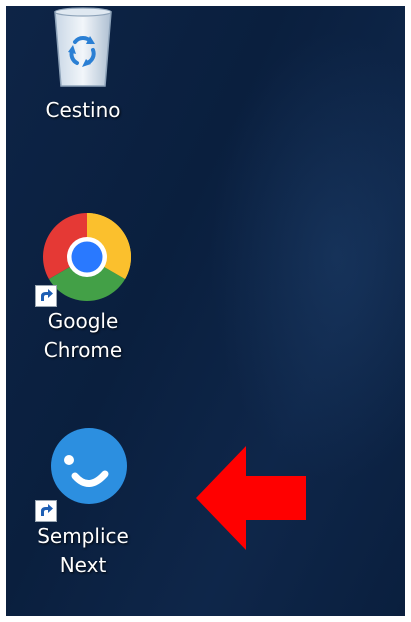 The width and height of the screenshot is (411, 622). What do you see at coordinates (83, 110) in the screenshot?
I see `desktop-icon-label: Cestino` at bounding box center [83, 110].